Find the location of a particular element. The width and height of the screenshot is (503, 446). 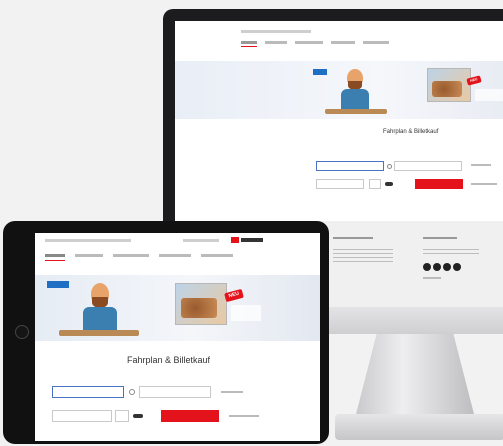

desktop-monitor-stand is located at coordinates (415, 376).